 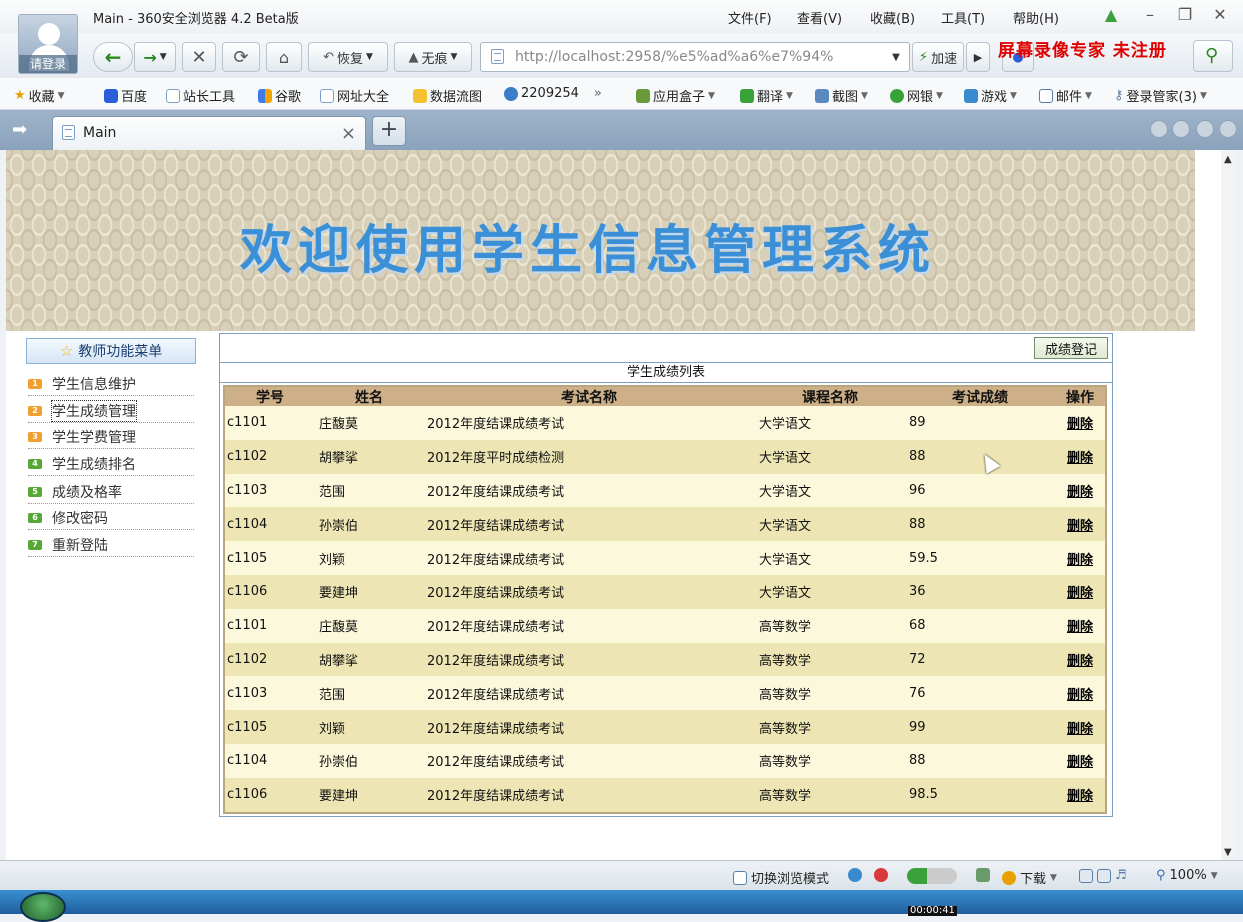 What do you see at coordinates (1111, 14) in the screenshot?
I see `skin-icon: ▲` at bounding box center [1111, 14].